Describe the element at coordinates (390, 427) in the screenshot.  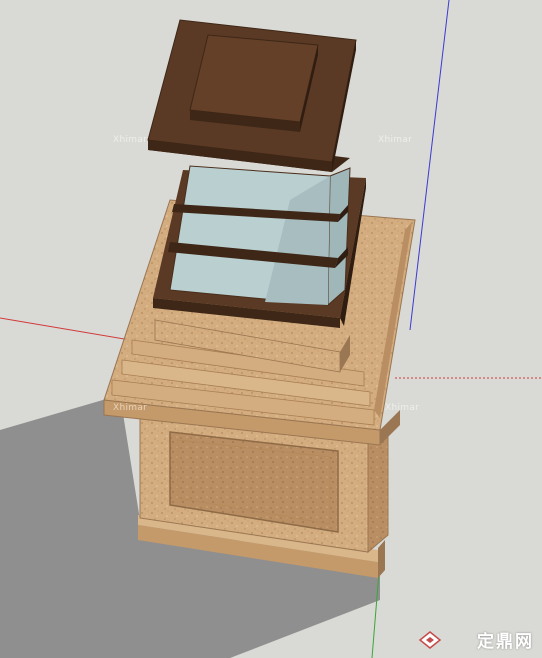
I see `top-slab-lower-side` at that location.